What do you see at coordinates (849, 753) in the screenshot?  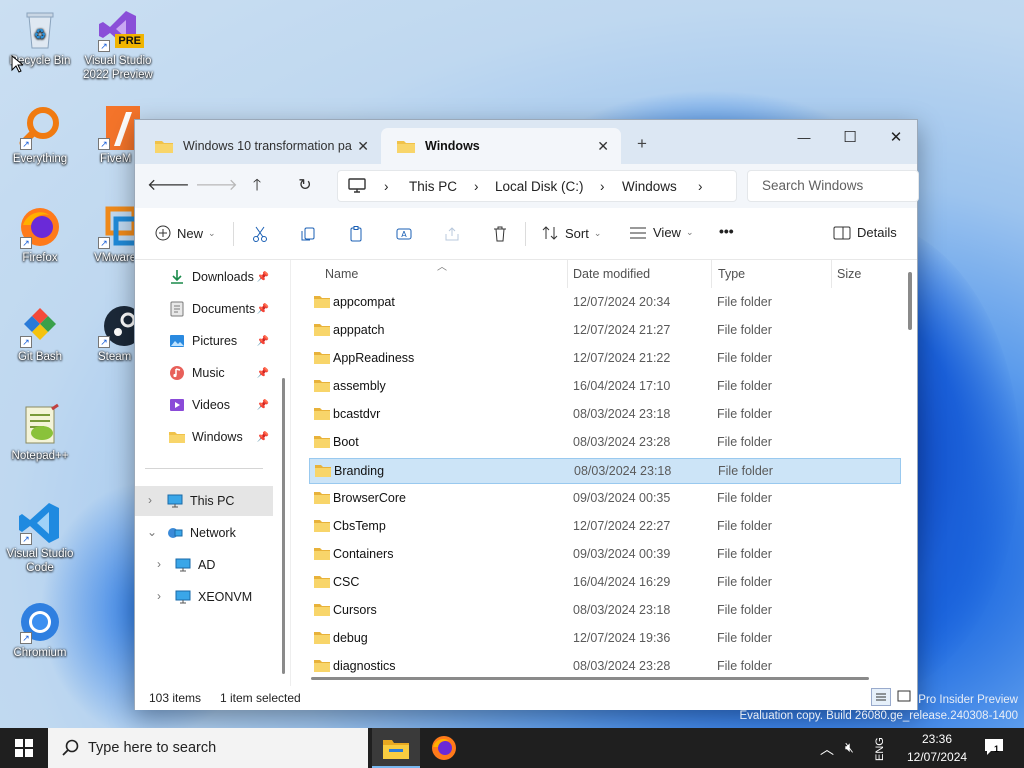 I see `volume-muted-icon: 🔇︎` at bounding box center [849, 753].